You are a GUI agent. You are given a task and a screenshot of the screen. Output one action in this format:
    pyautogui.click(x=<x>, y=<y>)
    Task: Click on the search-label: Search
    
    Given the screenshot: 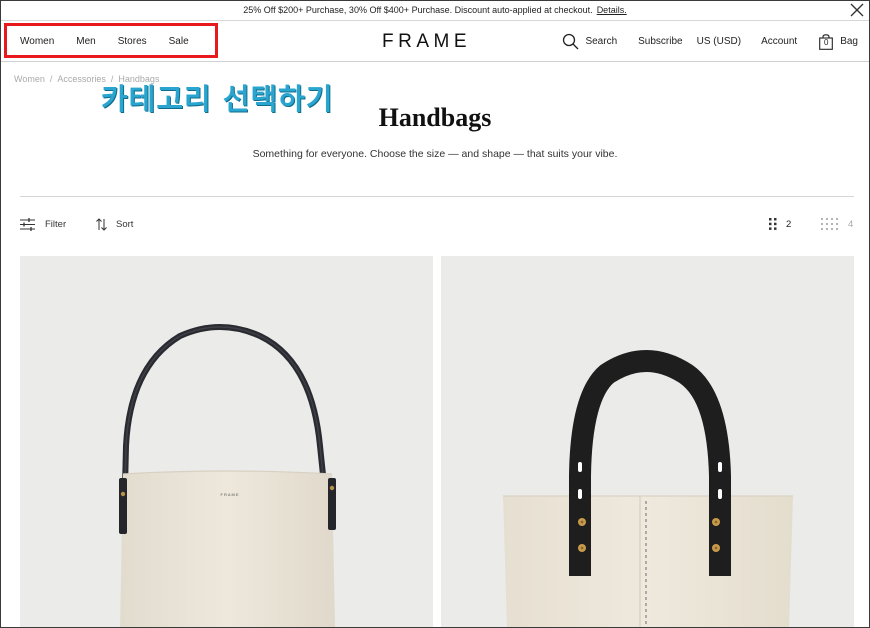 What is the action you would take?
    pyautogui.click(x=601, y=41)
    